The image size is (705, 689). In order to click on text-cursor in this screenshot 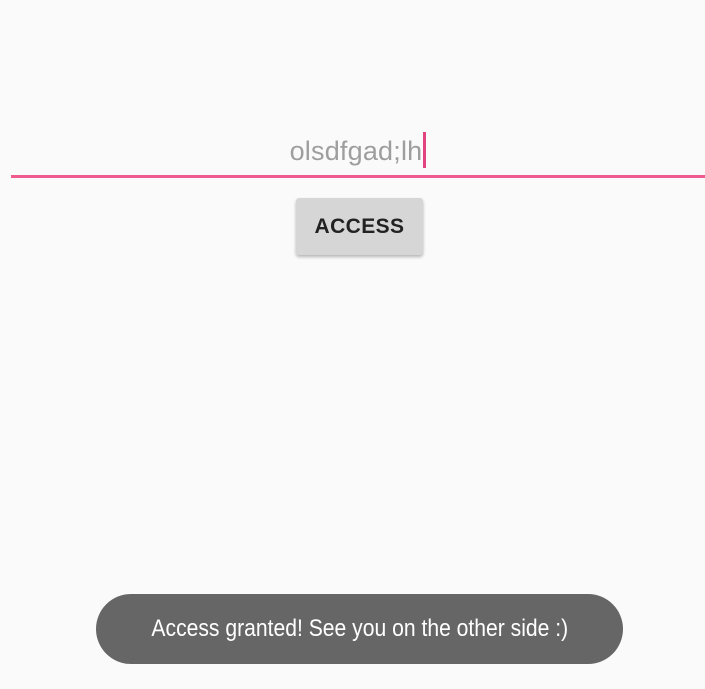, I will do `click(425, 149)`.